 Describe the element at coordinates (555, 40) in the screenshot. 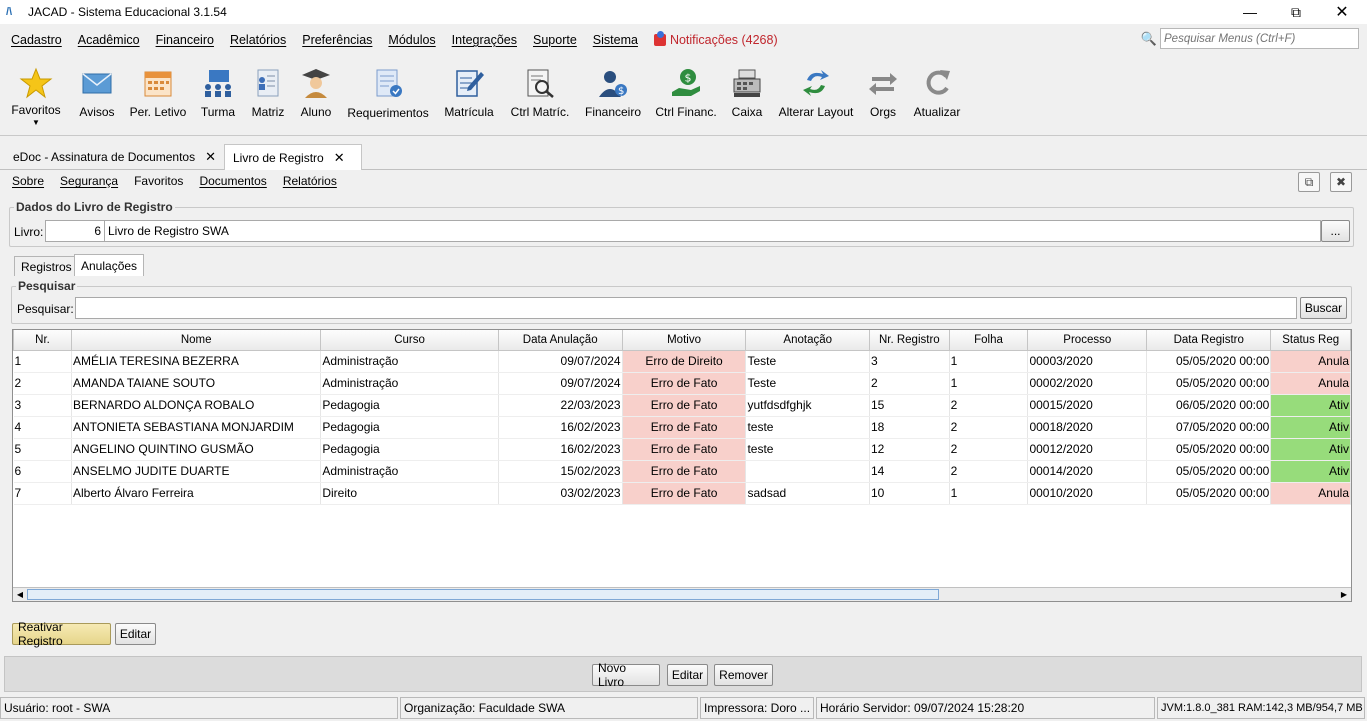

I see `menu-suporte: Suporte` at that location.